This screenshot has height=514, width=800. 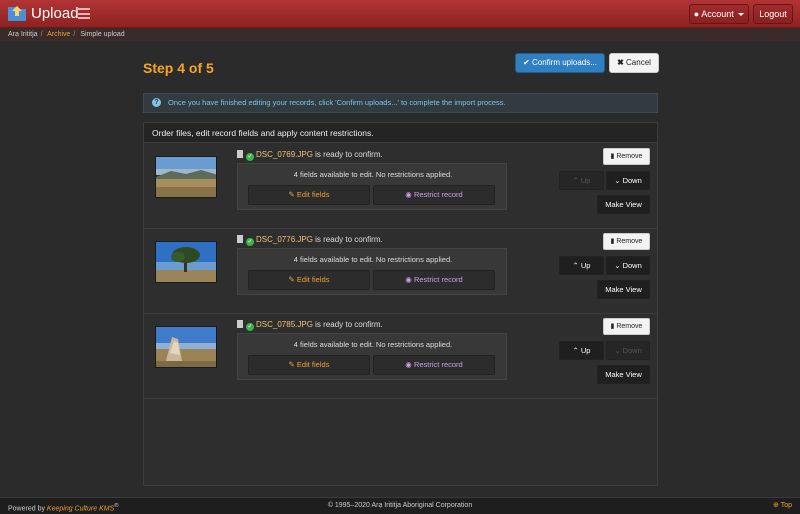 I want to click on file-status: ✓ DSC_0785.JPG is ready to confirm., so click(x=310, y=325).